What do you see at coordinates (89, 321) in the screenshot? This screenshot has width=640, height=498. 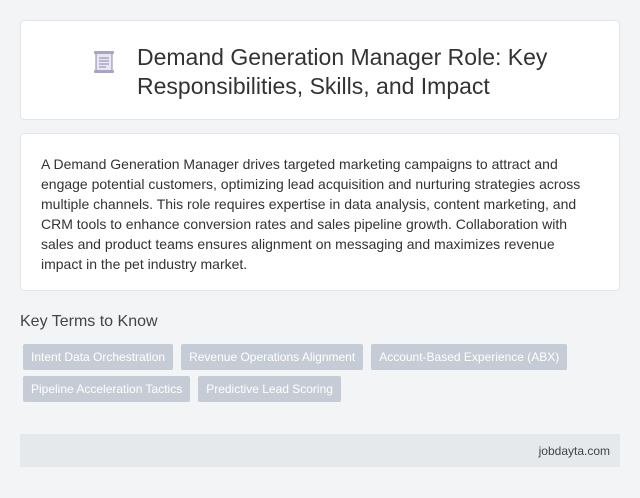 I see `key-terms-heading: Key Terms to Know` at bounding box center [89, 321].